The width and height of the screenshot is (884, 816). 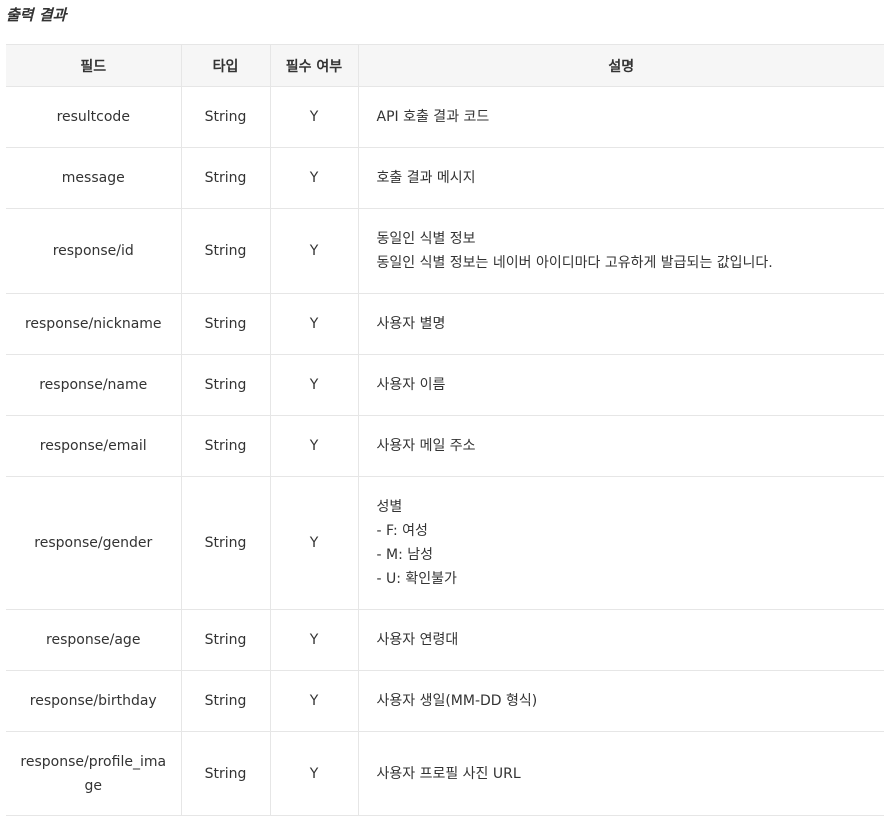 What do you see at coordinates (620, 543) in the screenshot?
I see `description-cell: 성별 - F: 여성 - M: 남성 - U: 확인불가` at bounding box center [620, 543].